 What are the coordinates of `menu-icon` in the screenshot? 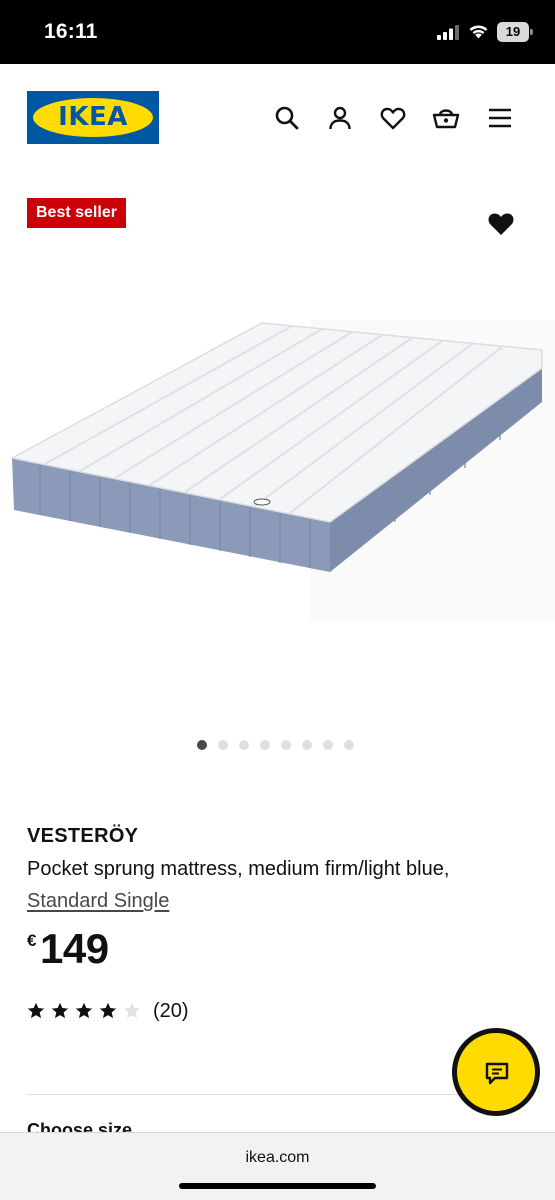 It's located at (500, 118).